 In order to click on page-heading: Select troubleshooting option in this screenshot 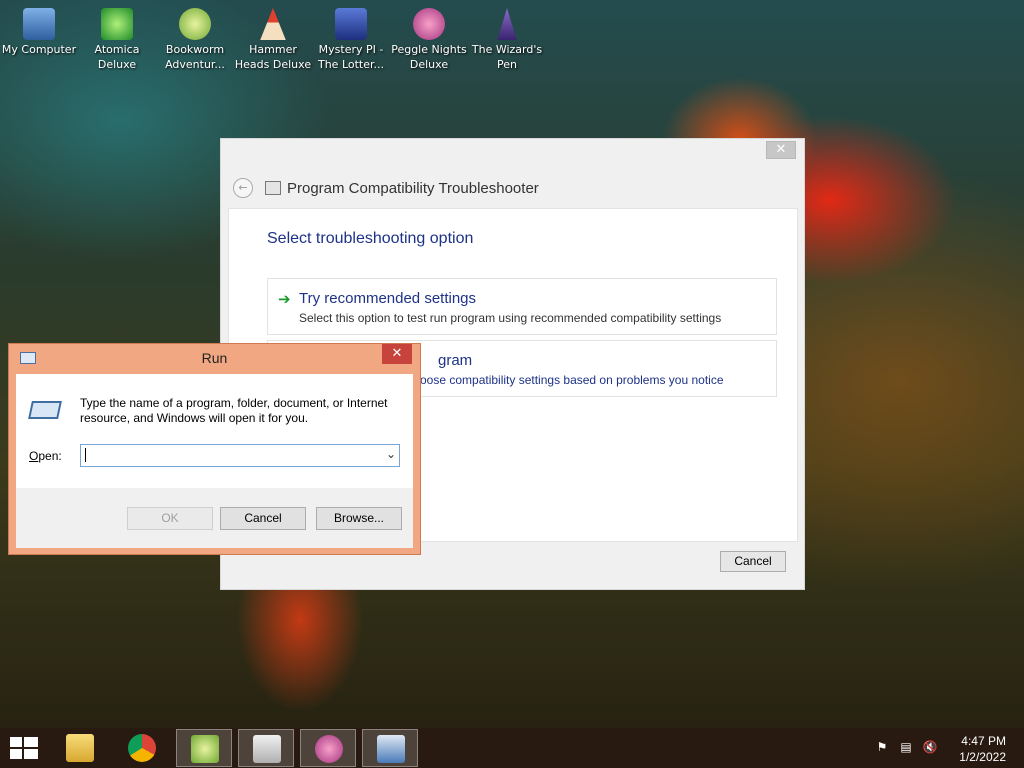, I will do `click(370, 238)`.